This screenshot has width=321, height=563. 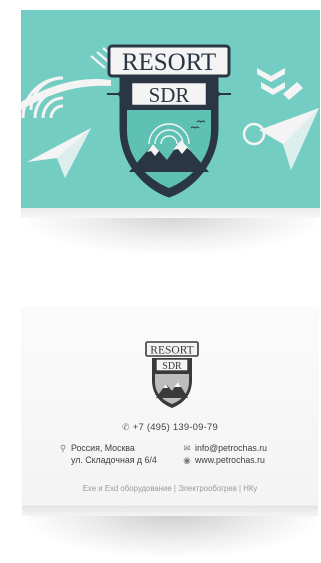 I want to click on phone-row: ✆ +7 (495) 139-09-79, so click(x=170, y=427).